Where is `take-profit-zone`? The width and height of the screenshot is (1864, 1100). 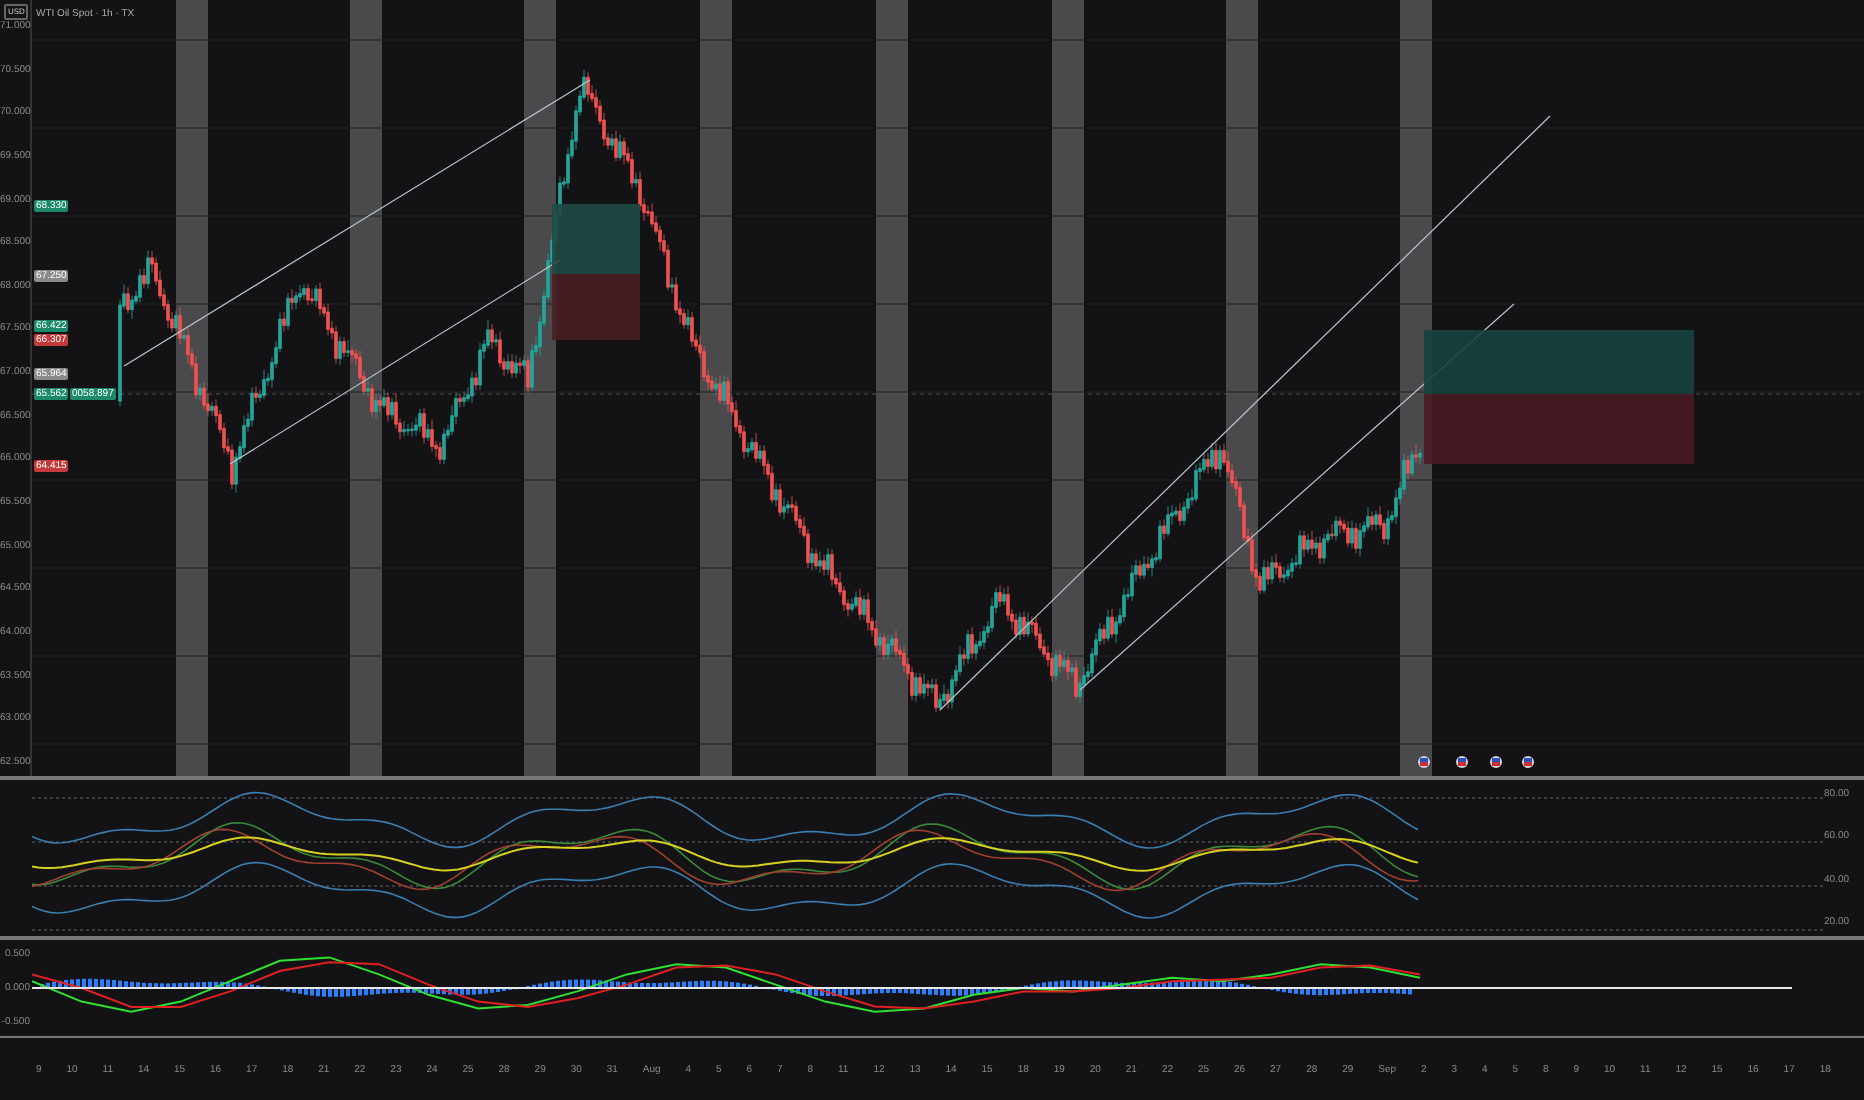
take-profit-zone is located at coordinates (596, 239).